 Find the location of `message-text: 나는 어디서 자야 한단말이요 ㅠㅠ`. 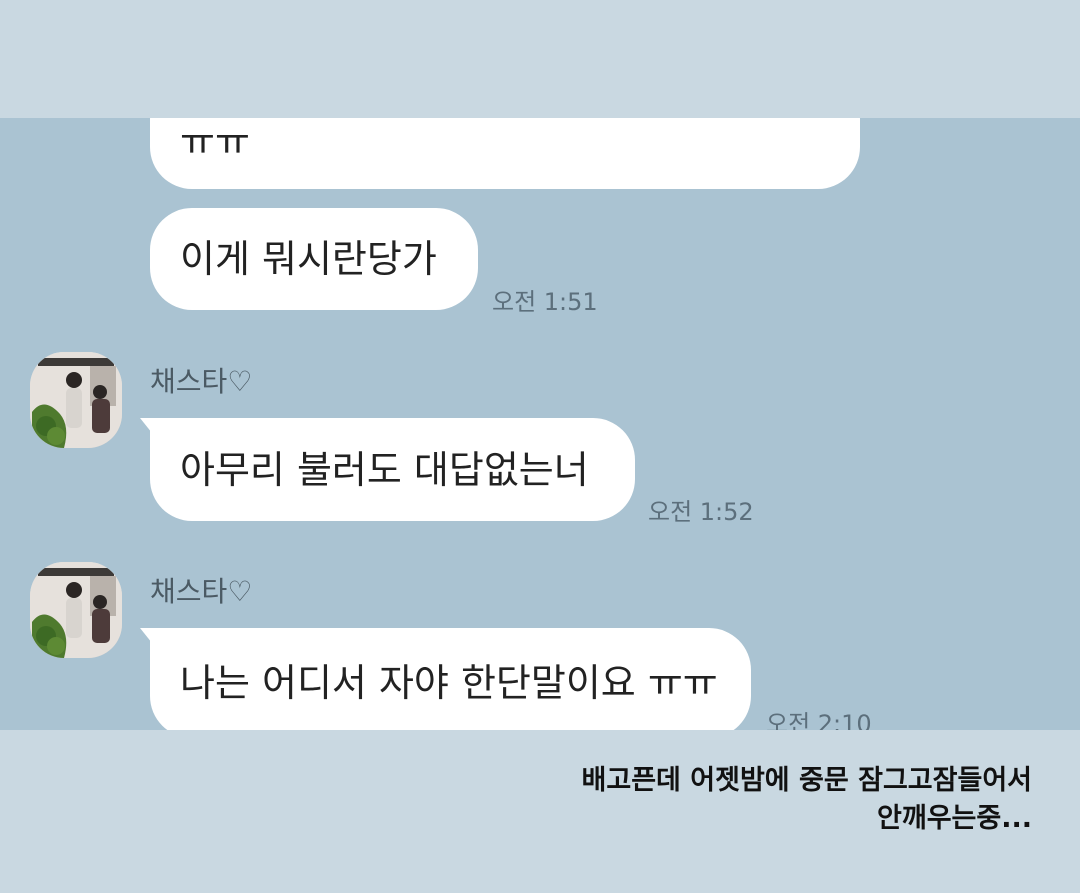

message-text: 나는 어디서 자야 한단말이요 ㅠㅠ is located at coordinates (449, 683).